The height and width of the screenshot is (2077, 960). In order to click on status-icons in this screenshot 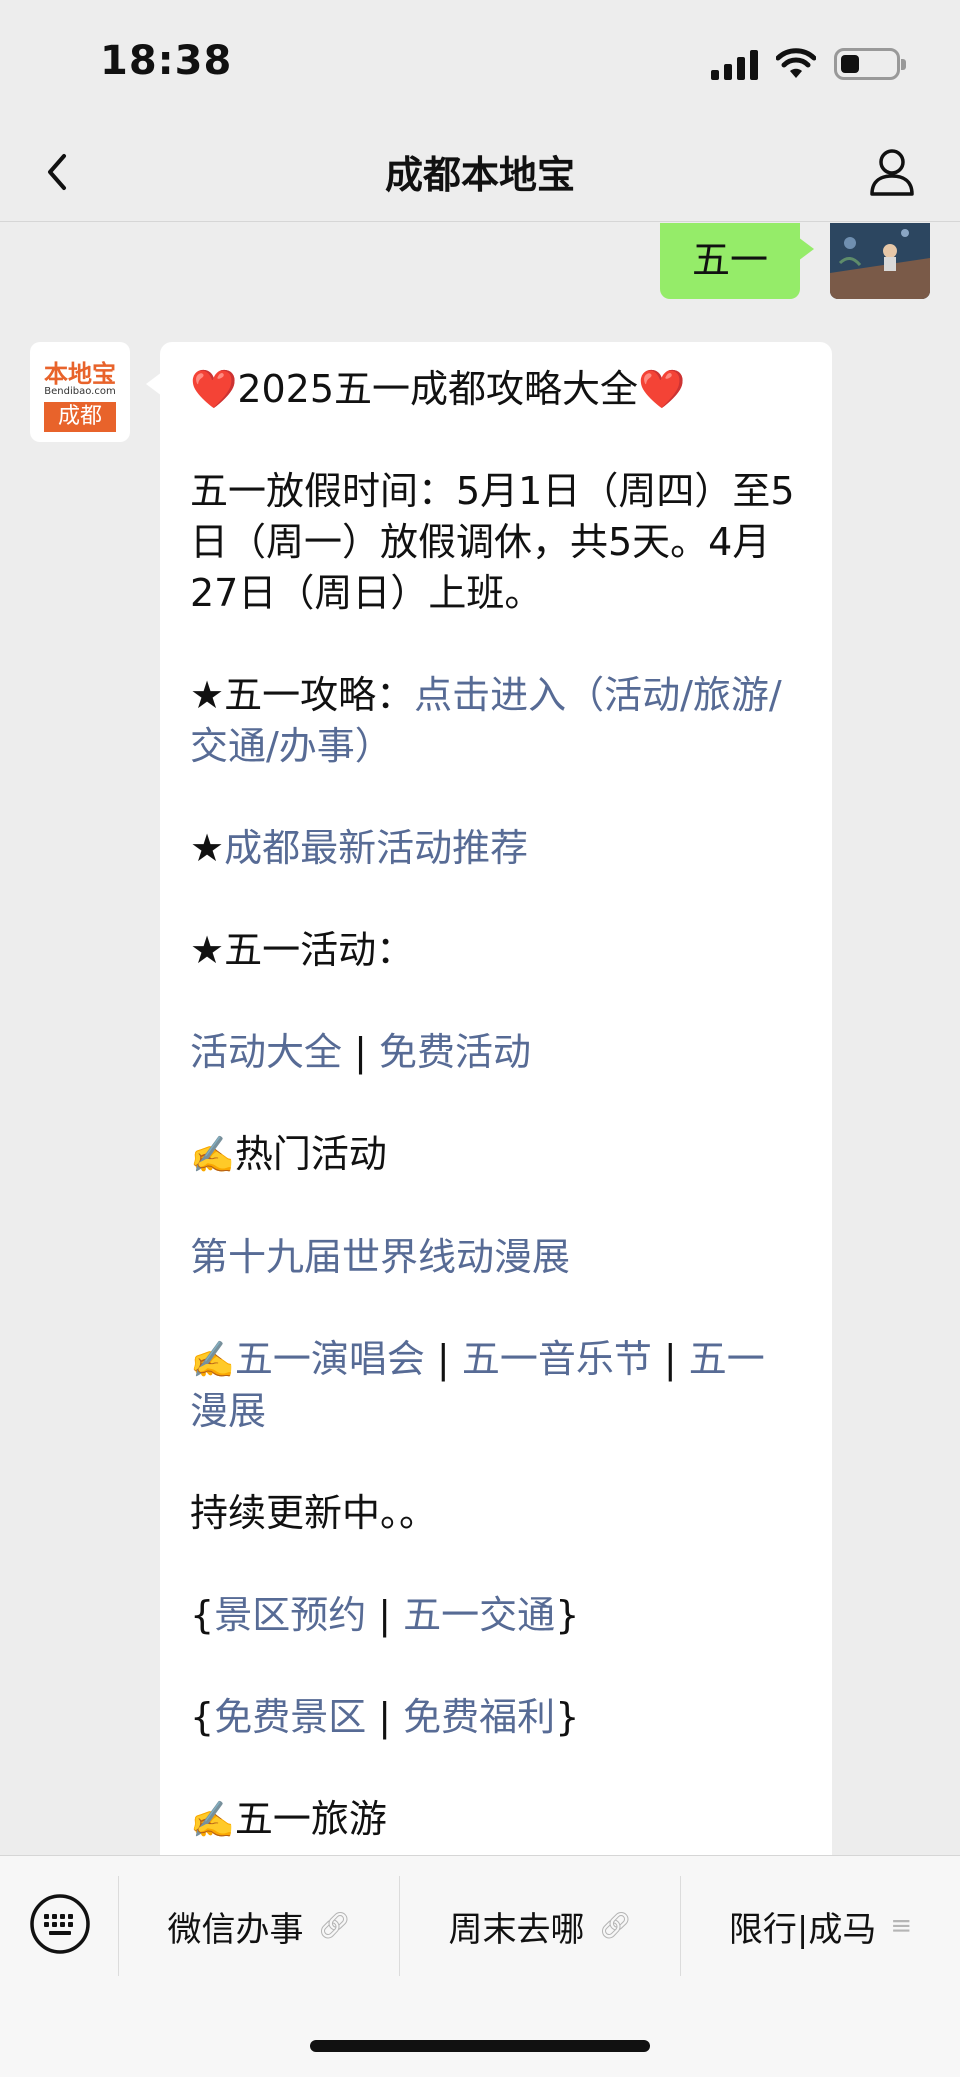, I will do `click(808, 64)`.